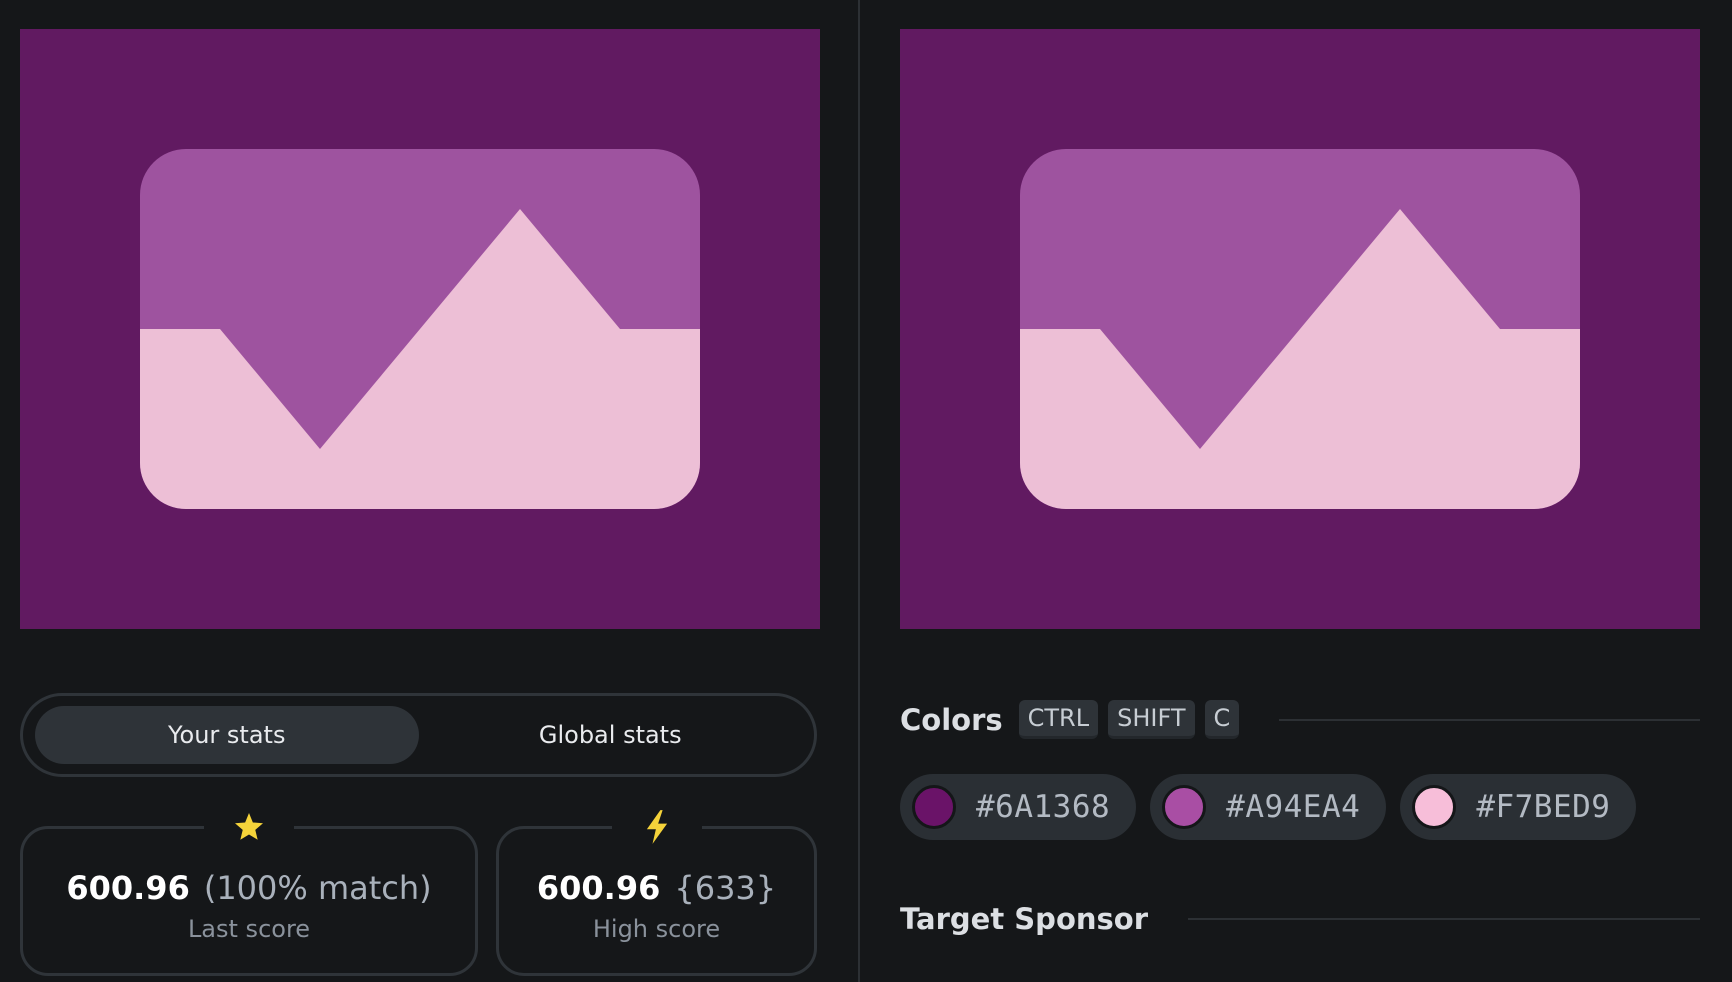 This screenshot has width=1732, height=982. I want to click on last-score-line: 600.96 (100% match), so click(248, 888).